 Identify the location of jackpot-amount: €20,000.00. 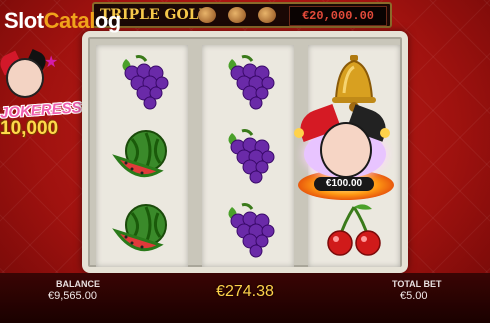
(338, 16).